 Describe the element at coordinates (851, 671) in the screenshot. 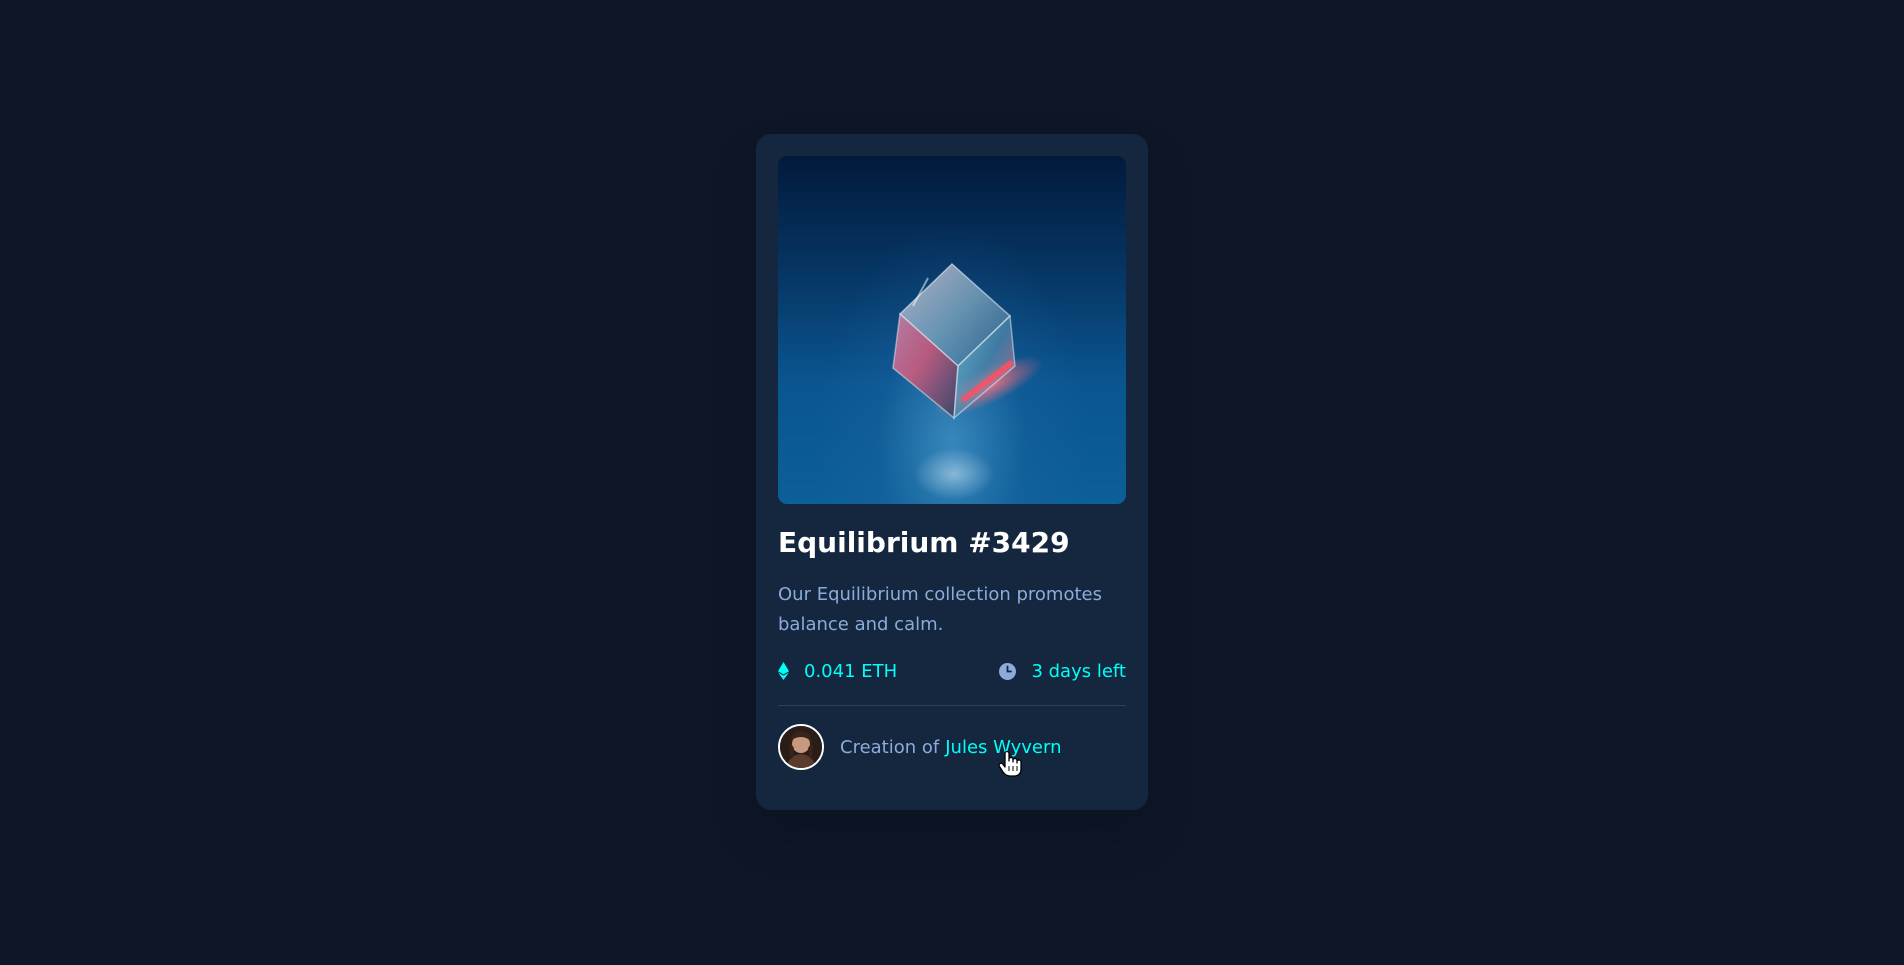

I see `price-value: 0.041 ETH` at that location.